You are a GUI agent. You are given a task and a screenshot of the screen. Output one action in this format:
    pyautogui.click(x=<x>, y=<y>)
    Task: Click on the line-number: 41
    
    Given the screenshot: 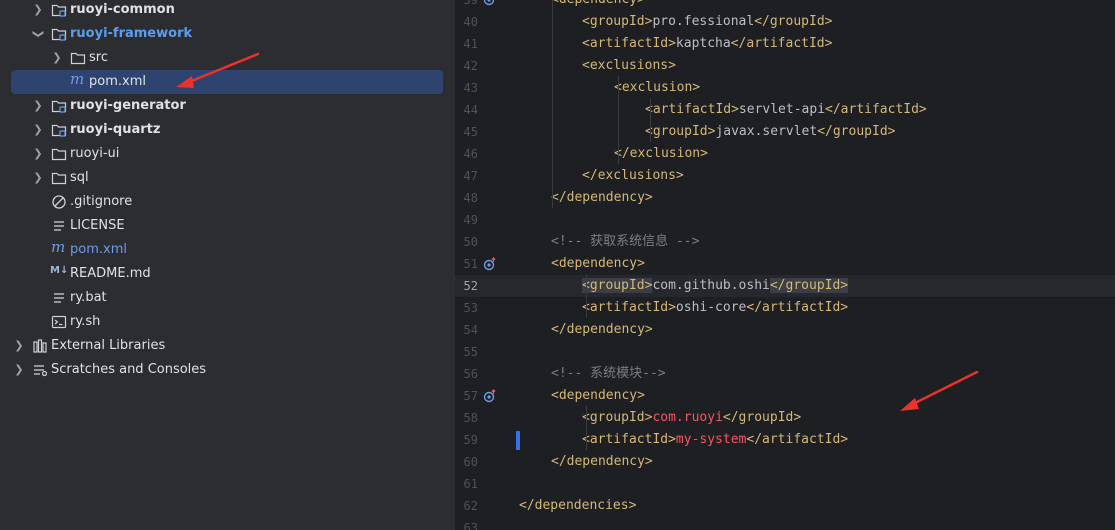 What is the action you would take?
    pyautogui.click(x=470, y=44)
    